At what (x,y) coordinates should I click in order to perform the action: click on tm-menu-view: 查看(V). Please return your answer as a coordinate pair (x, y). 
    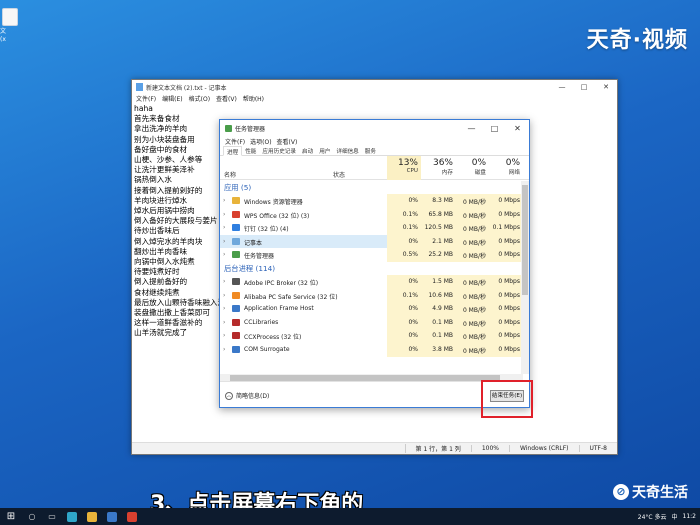
    Looking at the image, I should click on (287, 141).